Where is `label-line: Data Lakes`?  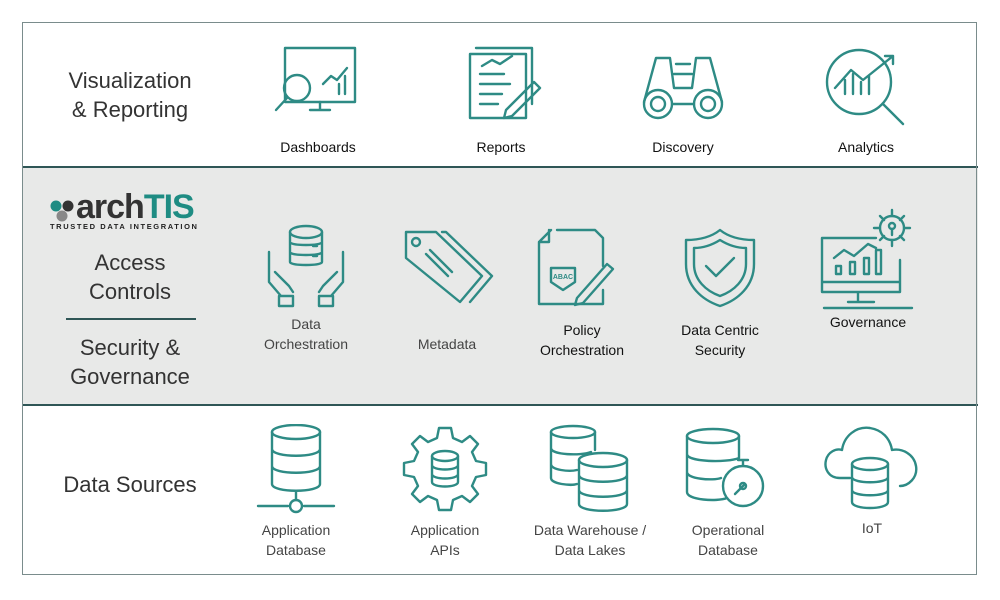 label-line: Data Lakes is located at coordinates (590, 550).